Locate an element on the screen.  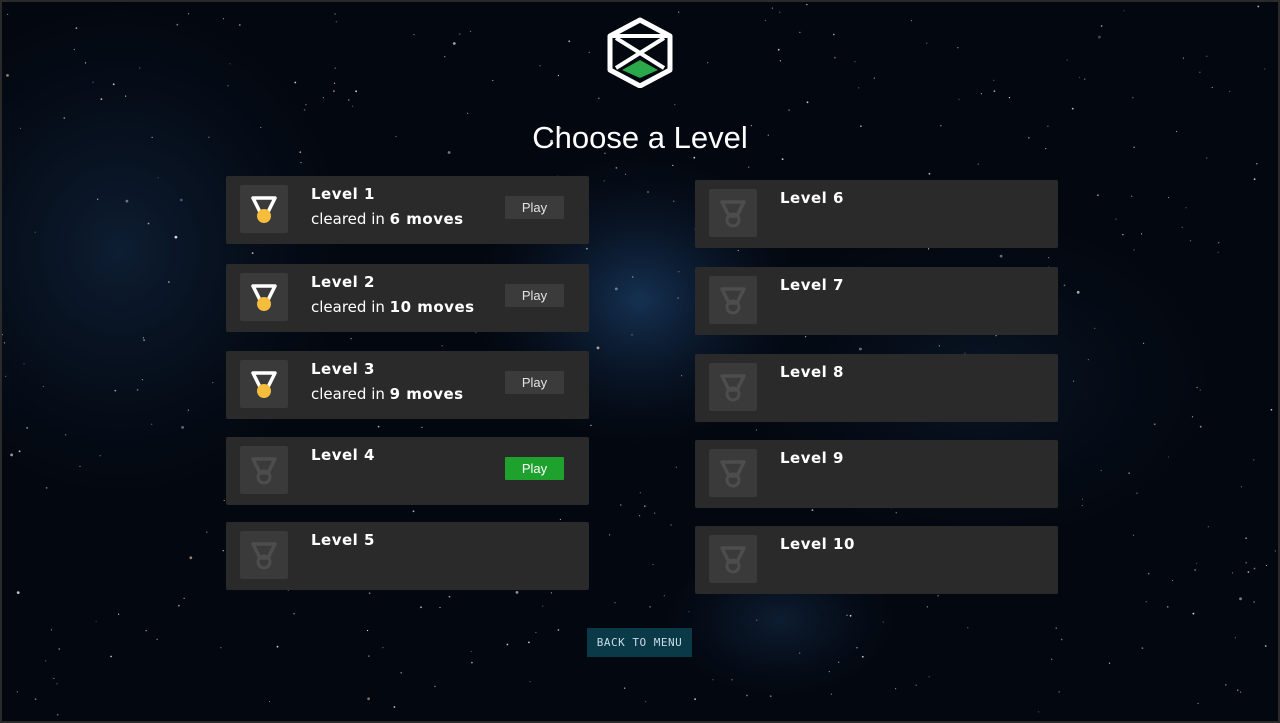
app-logo-icon is located at coordinates (640, 52).